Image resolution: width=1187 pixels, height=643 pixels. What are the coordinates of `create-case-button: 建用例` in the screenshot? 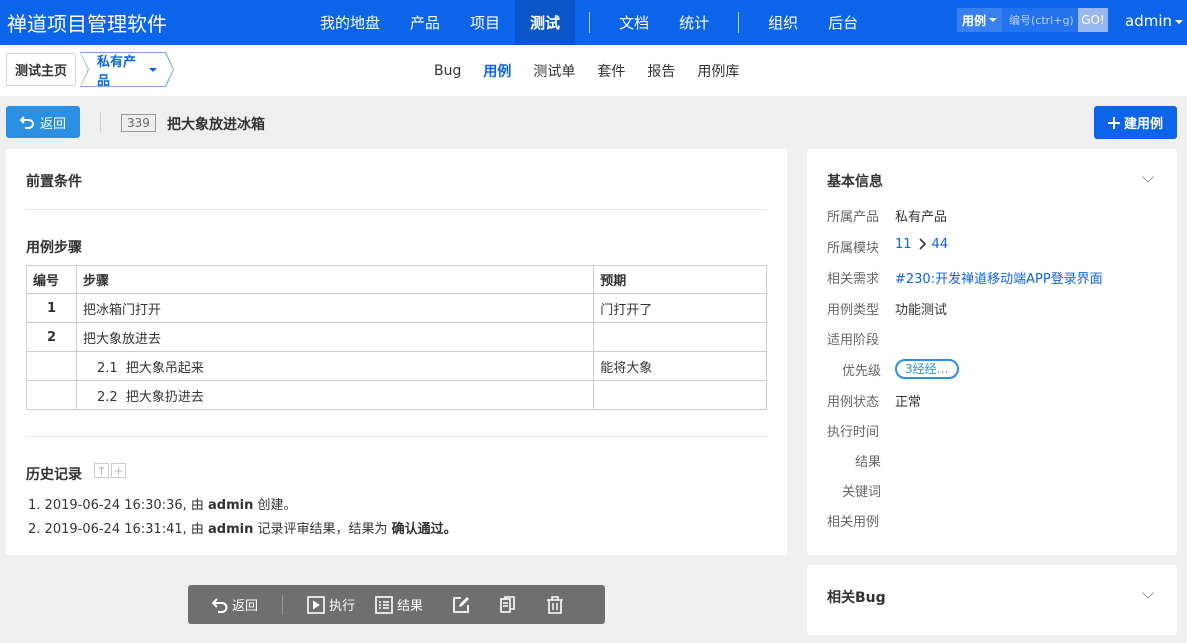 It's located at (1135, 122).